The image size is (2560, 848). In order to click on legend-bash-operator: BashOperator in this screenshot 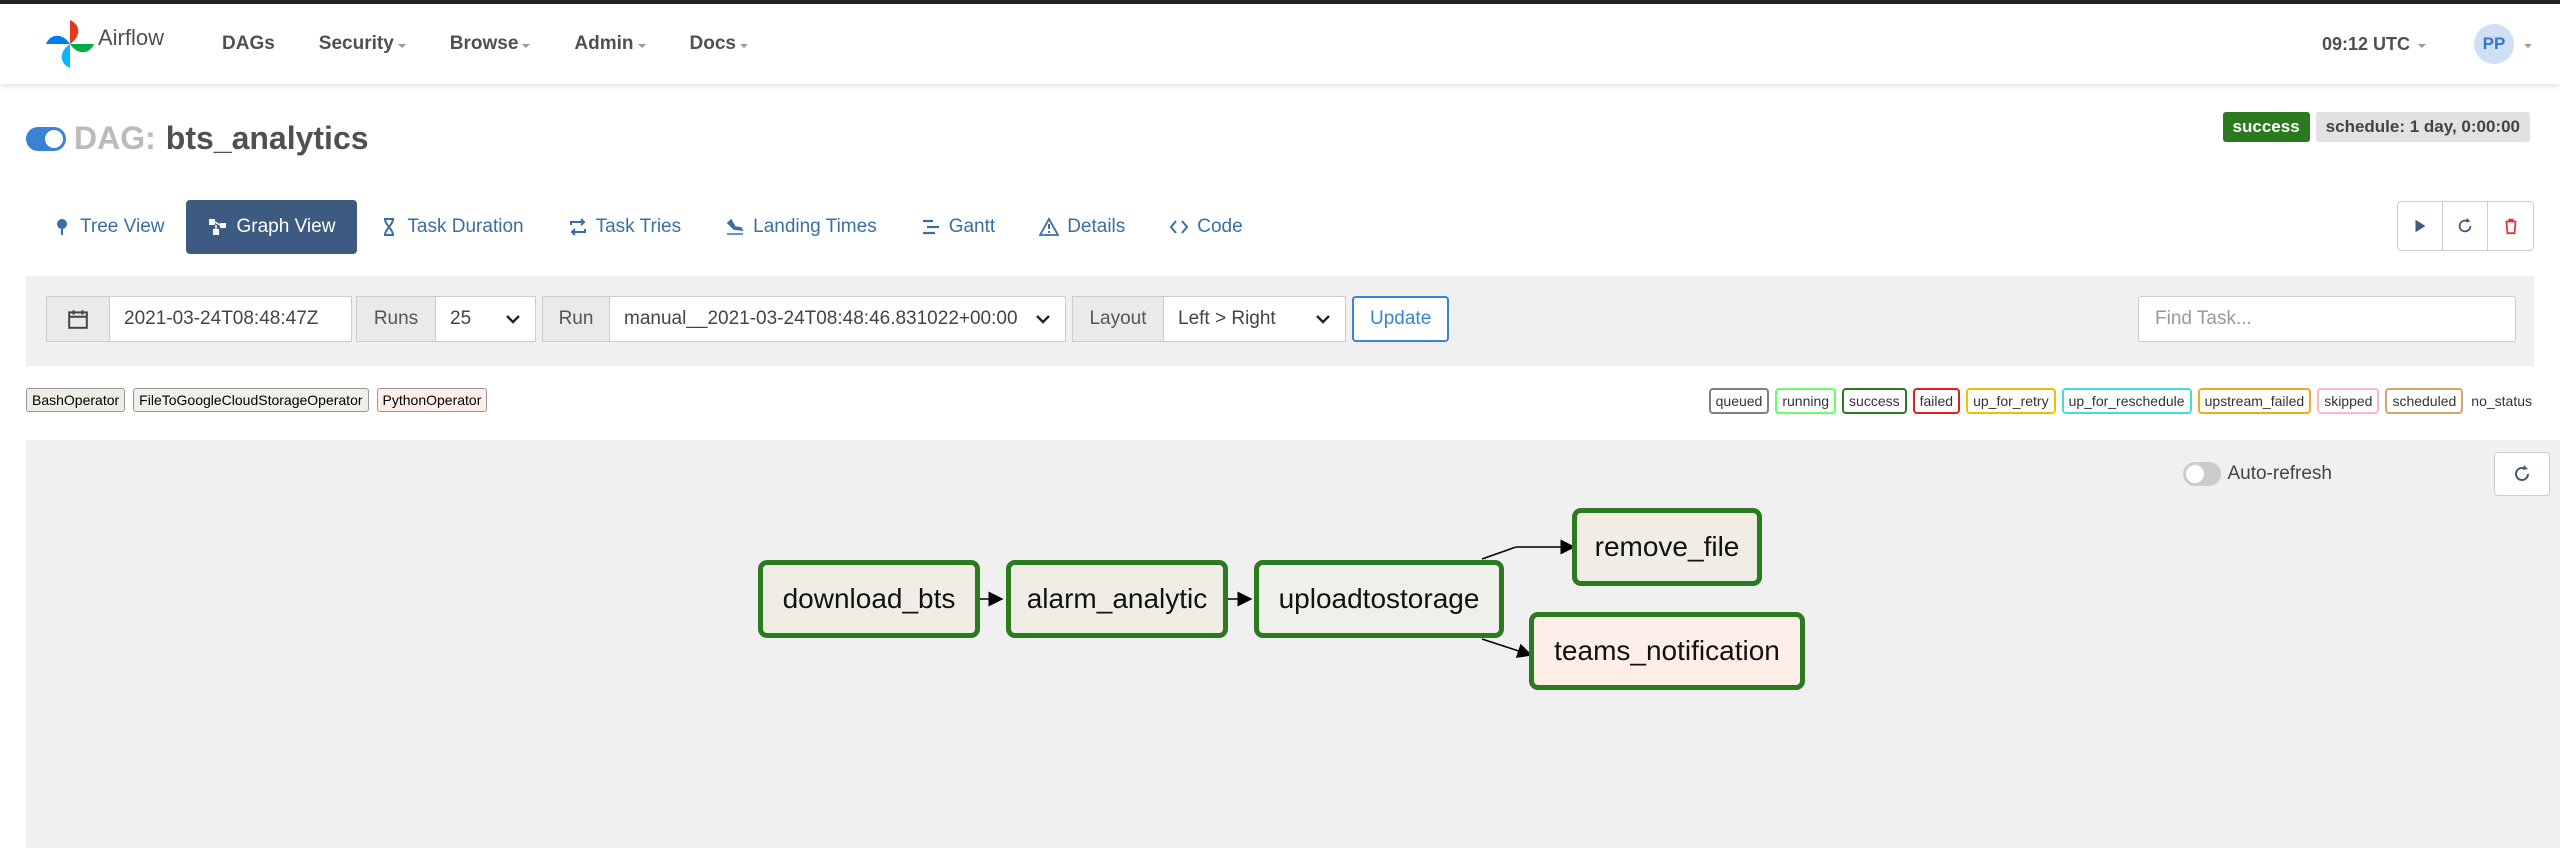, I will do `click(76, 400)`.